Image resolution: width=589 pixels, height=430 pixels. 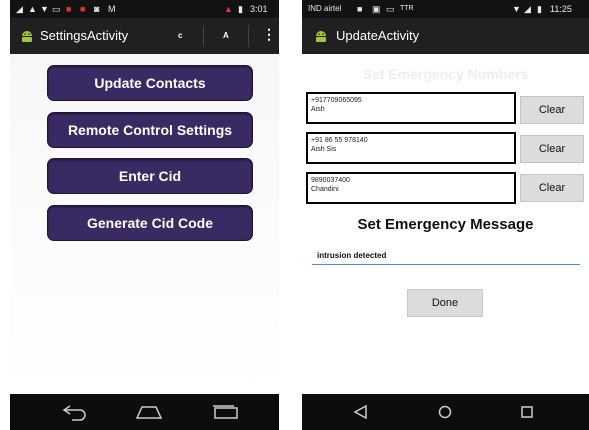 I want to click on app-bar: SettingsActivity c A ⋮, so click(x=144, y=36).